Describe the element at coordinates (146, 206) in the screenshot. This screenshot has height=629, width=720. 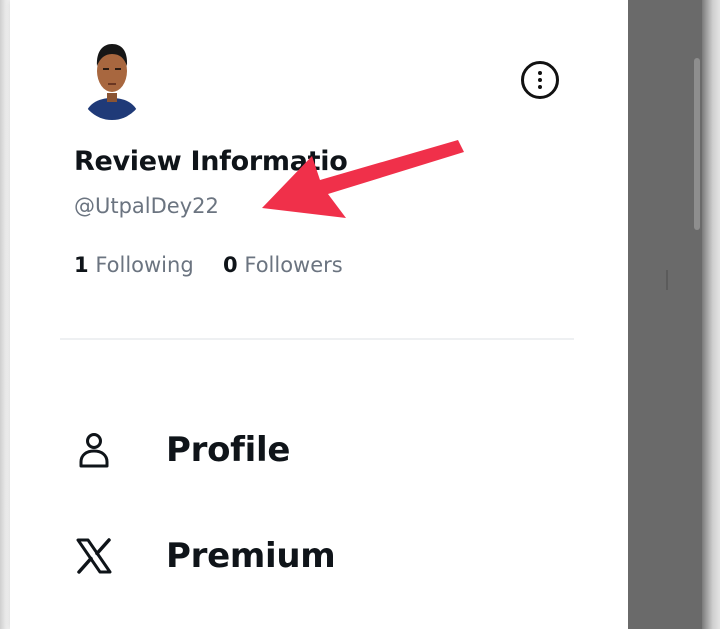
I see `account-handle: @UtpalDey22` at that location.